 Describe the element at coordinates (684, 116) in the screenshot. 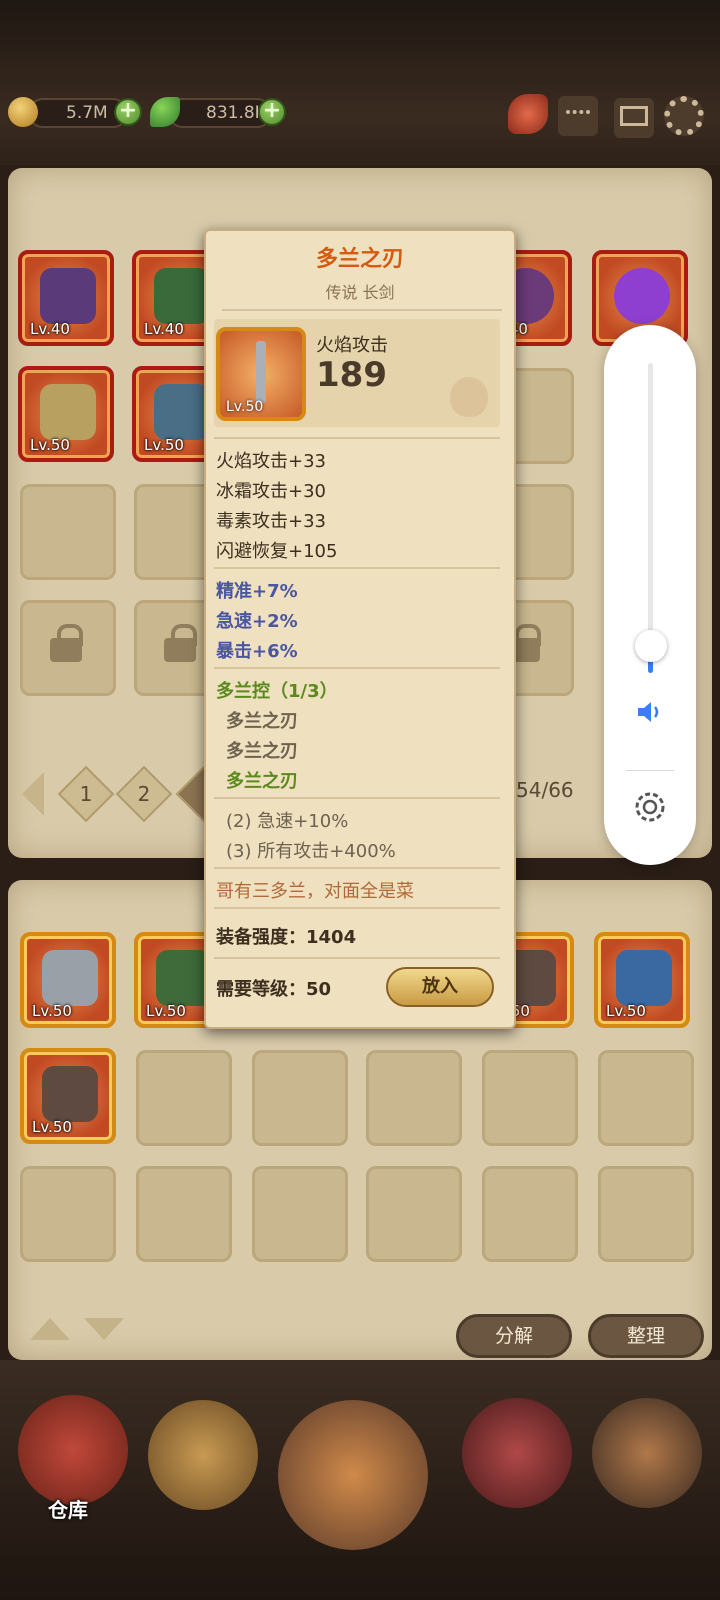

I see `settings-gear-icon` at that location.